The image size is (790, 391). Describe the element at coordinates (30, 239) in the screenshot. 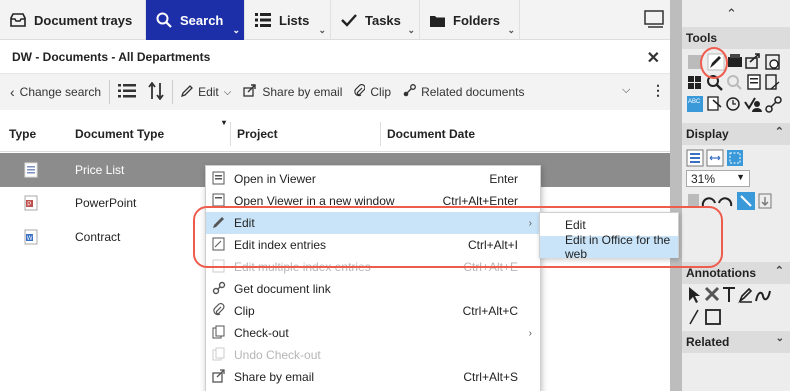

I see `svg-text: W` at that location.